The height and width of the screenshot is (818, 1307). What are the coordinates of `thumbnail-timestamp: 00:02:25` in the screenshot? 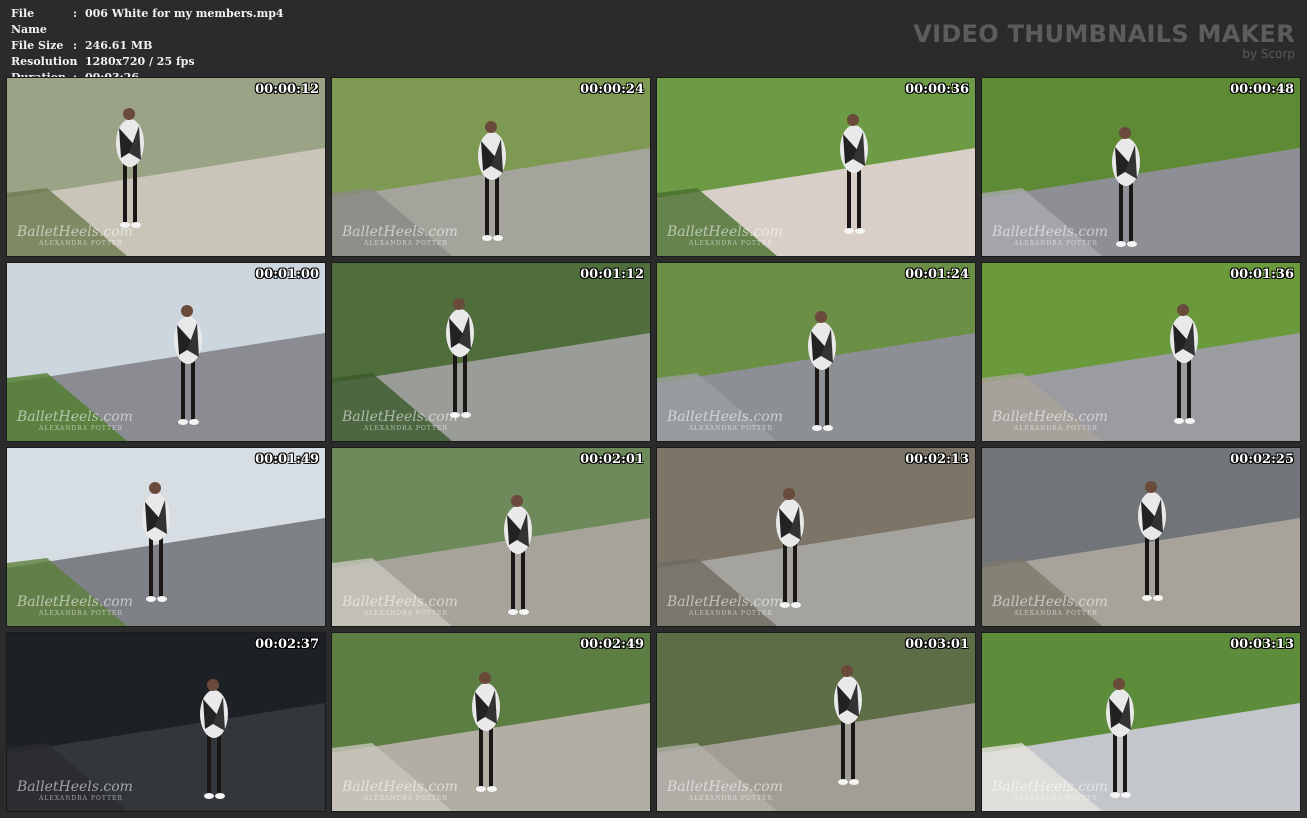 It's located at (1262, 459).